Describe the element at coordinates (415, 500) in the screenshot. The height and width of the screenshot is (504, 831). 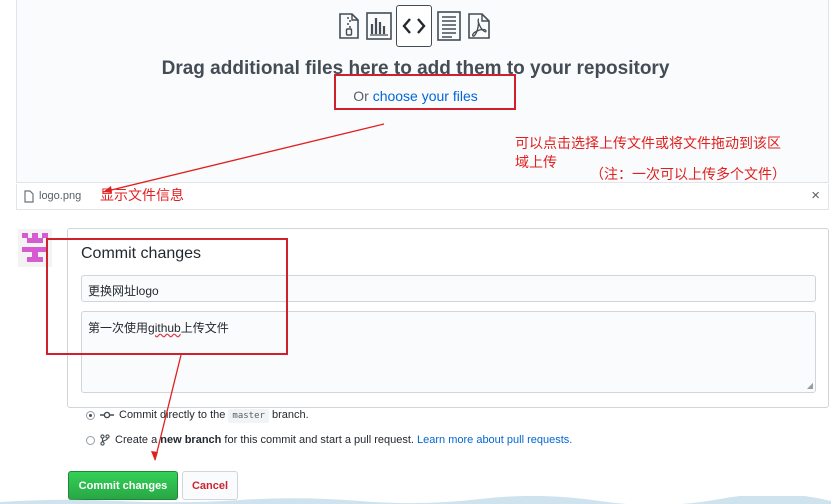
I see `bottom-decoration` at that location.